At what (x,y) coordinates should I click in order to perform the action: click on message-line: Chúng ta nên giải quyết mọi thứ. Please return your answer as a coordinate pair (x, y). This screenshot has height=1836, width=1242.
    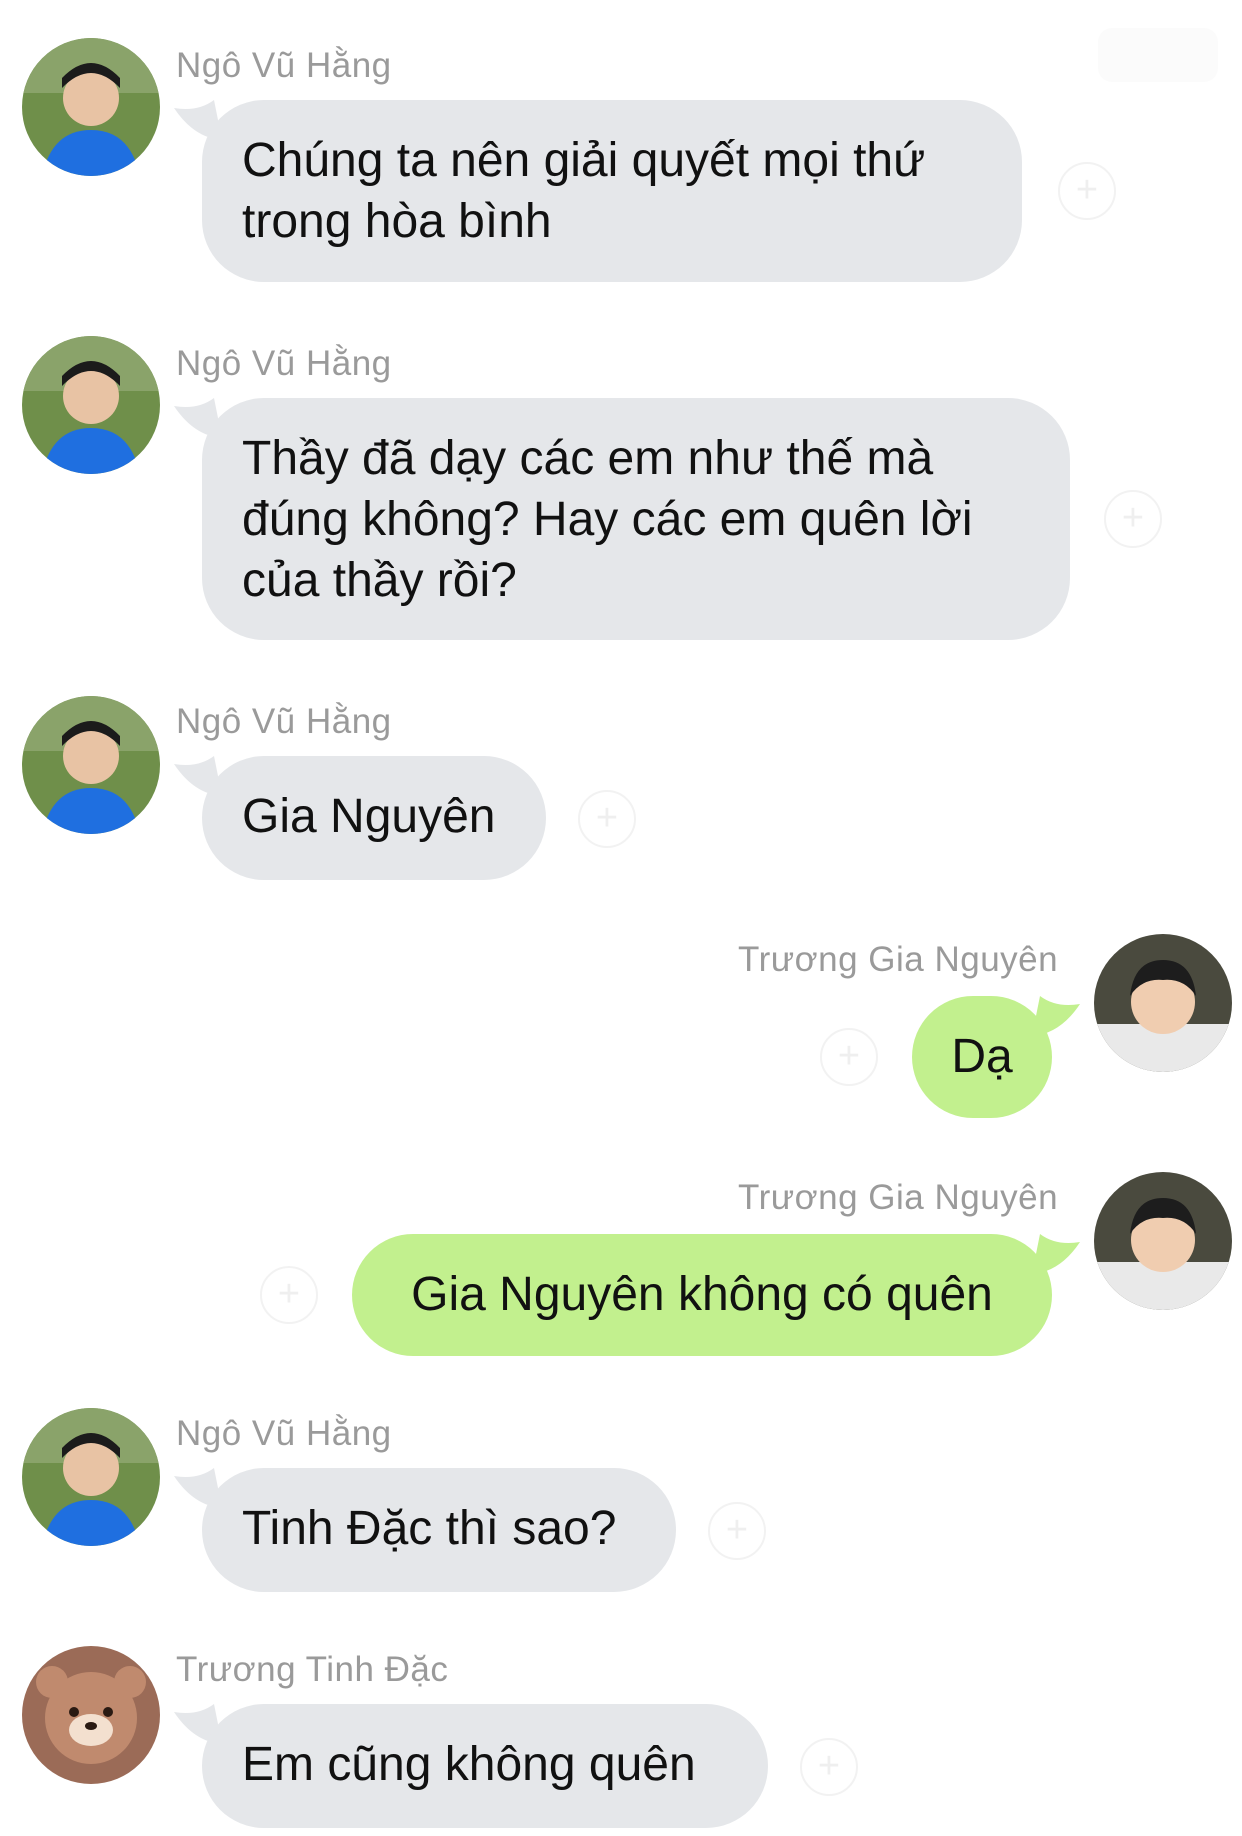
    Looking at the image, I should click on (584, 160).